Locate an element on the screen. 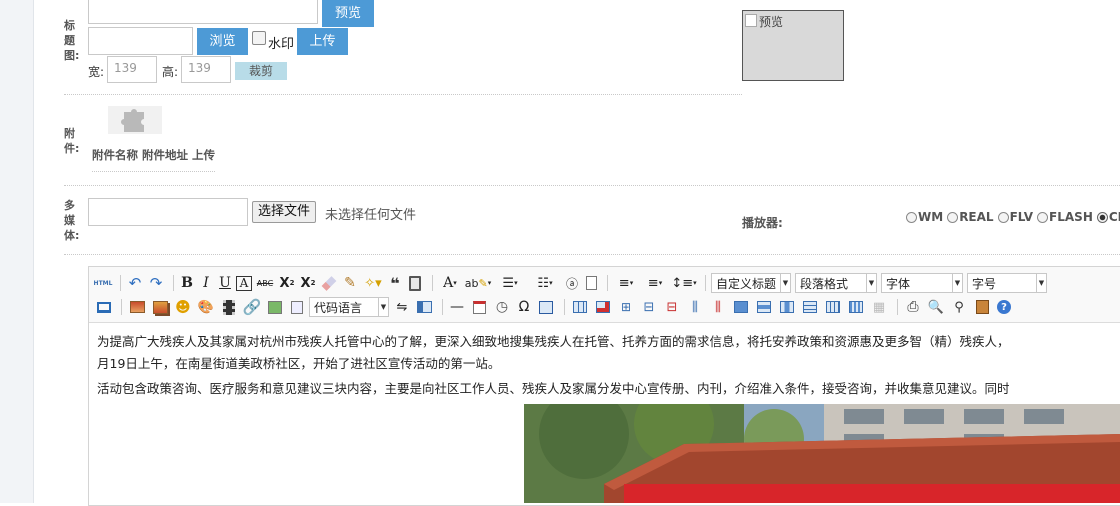  word-image-icon is located at coordinates (546, 307).